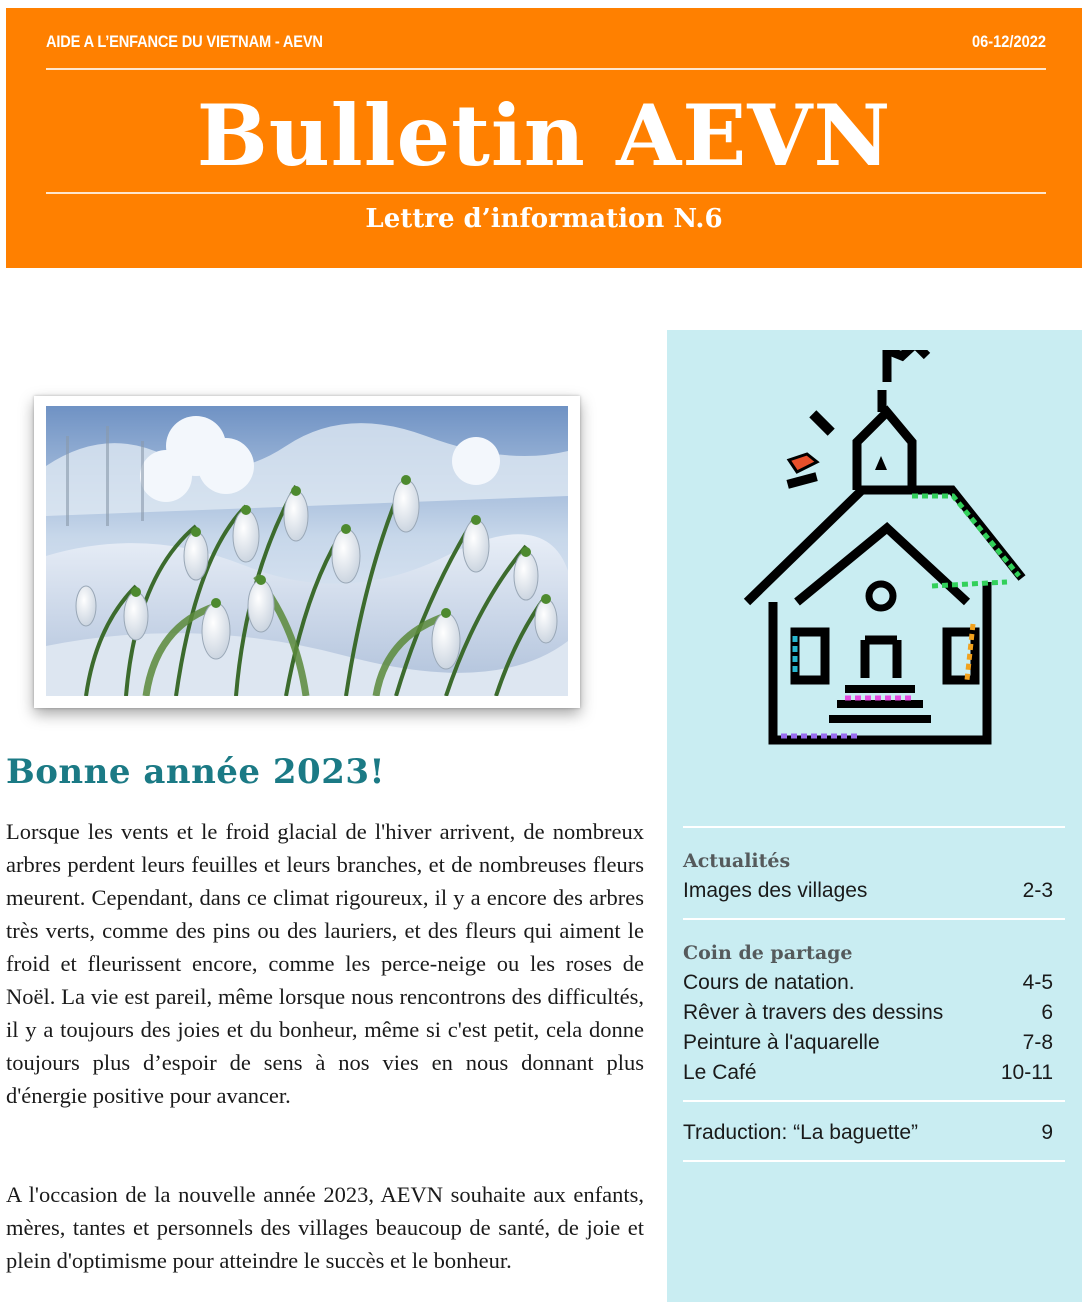 The image size is (1090, 1312). I want to click on toc-entry-label: Peinture à l'aquarelle, so click(781, 1042).